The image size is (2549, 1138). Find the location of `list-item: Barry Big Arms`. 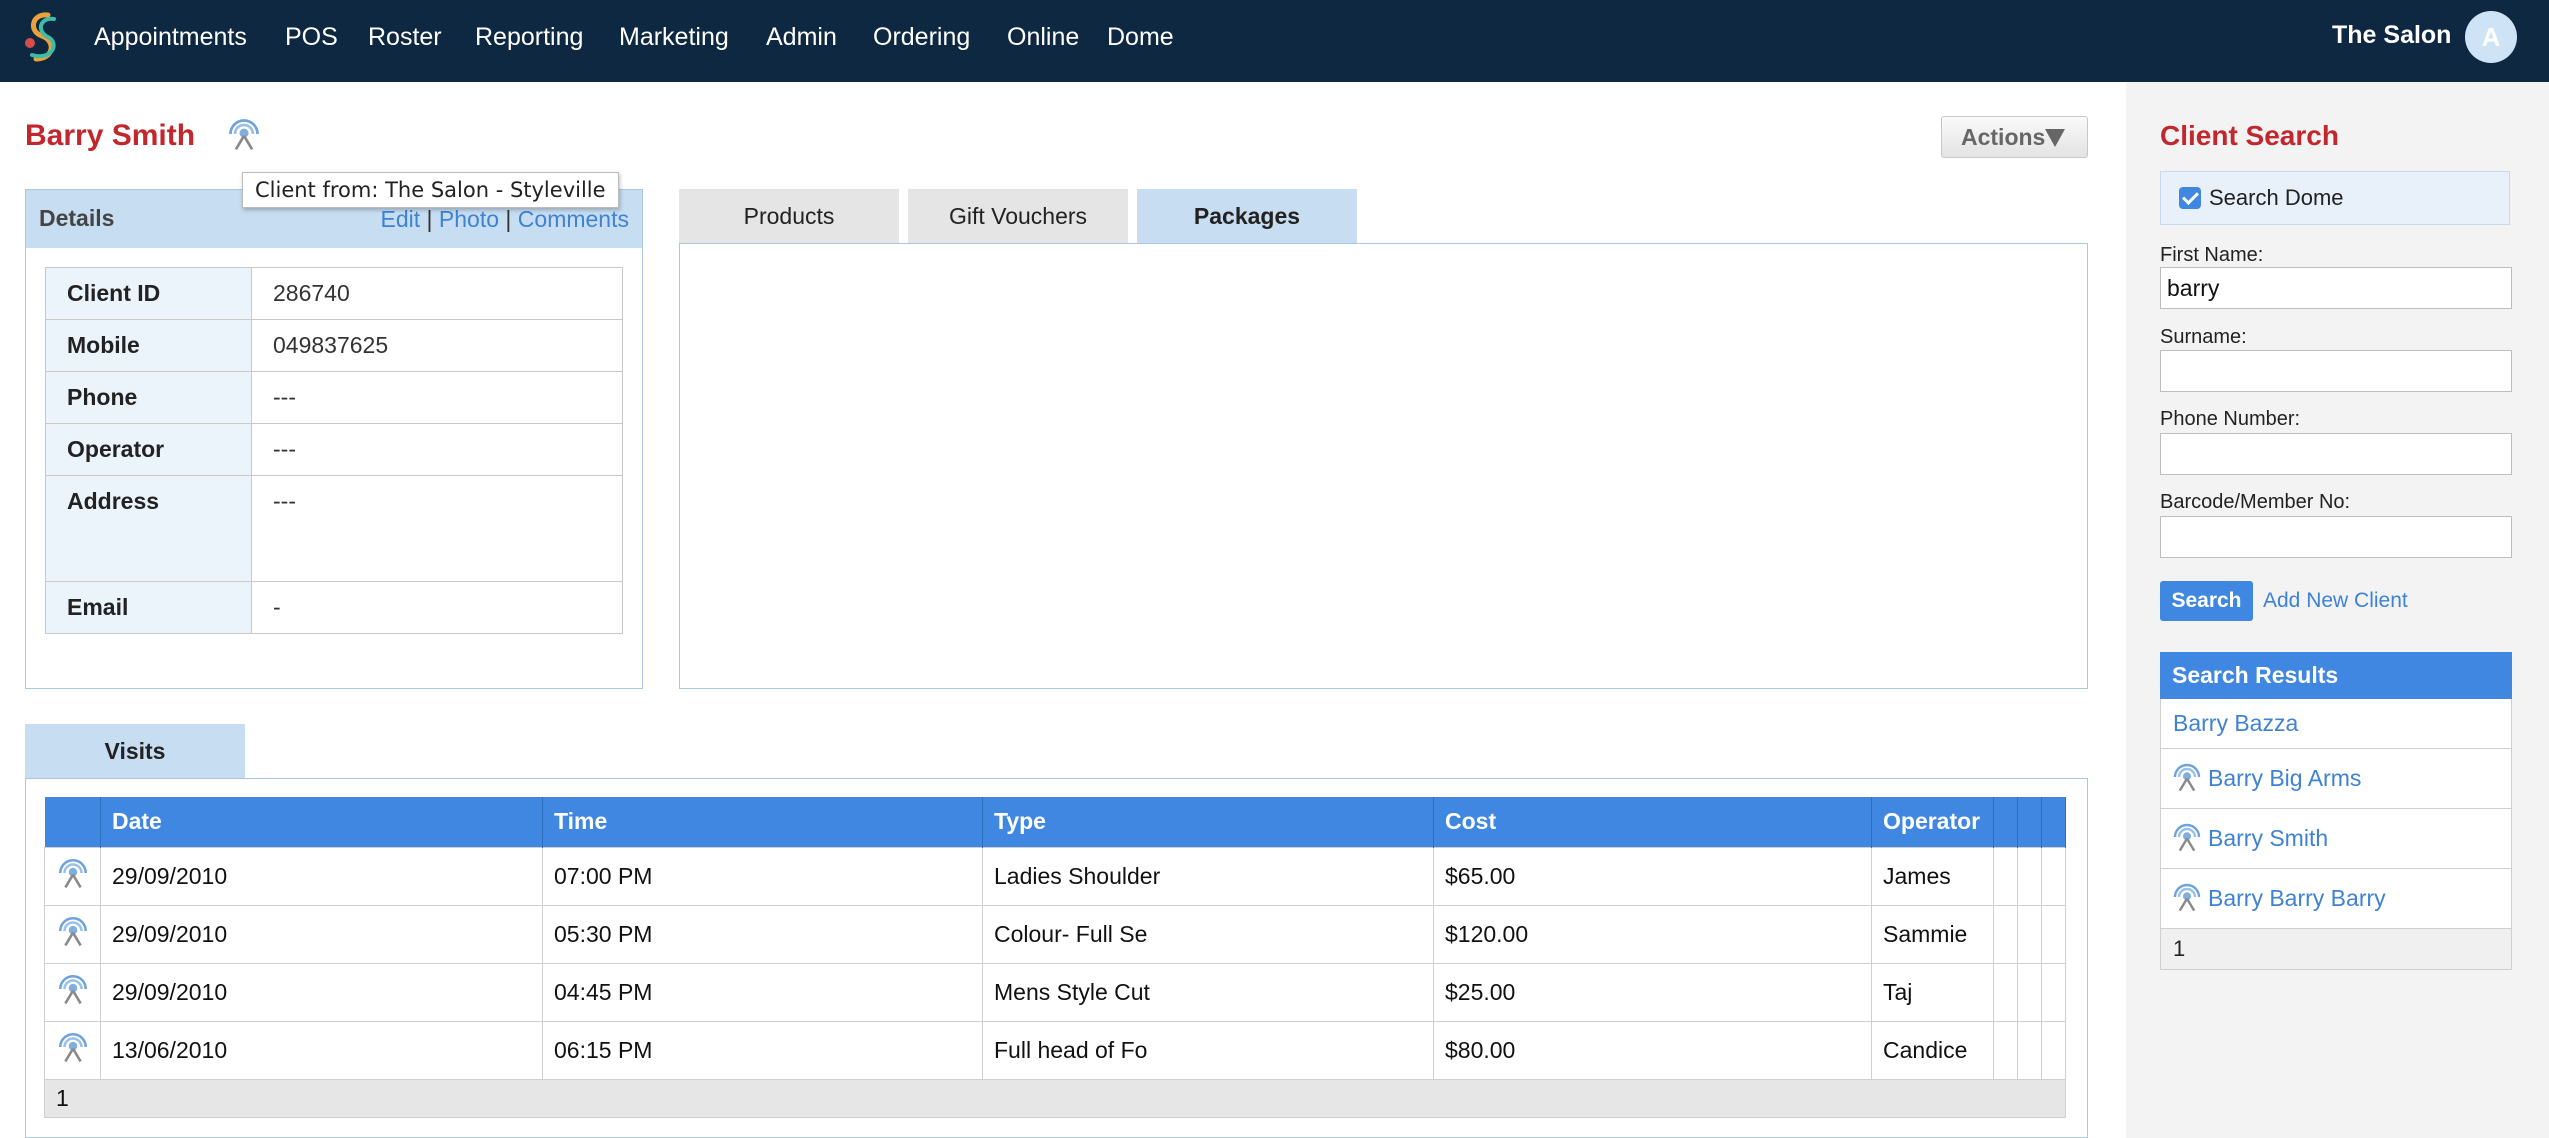

list-item: Barry Big Arms is located at coordinates (2336, 779).